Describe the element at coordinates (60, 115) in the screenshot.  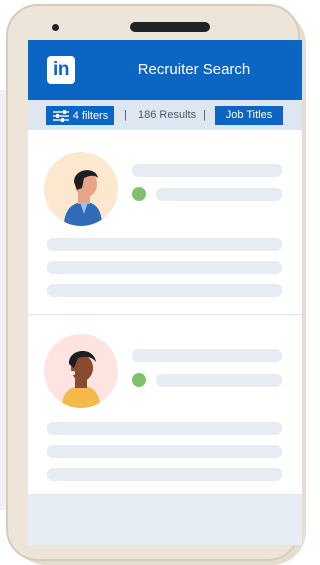
I see `sliders-icon` at that location.